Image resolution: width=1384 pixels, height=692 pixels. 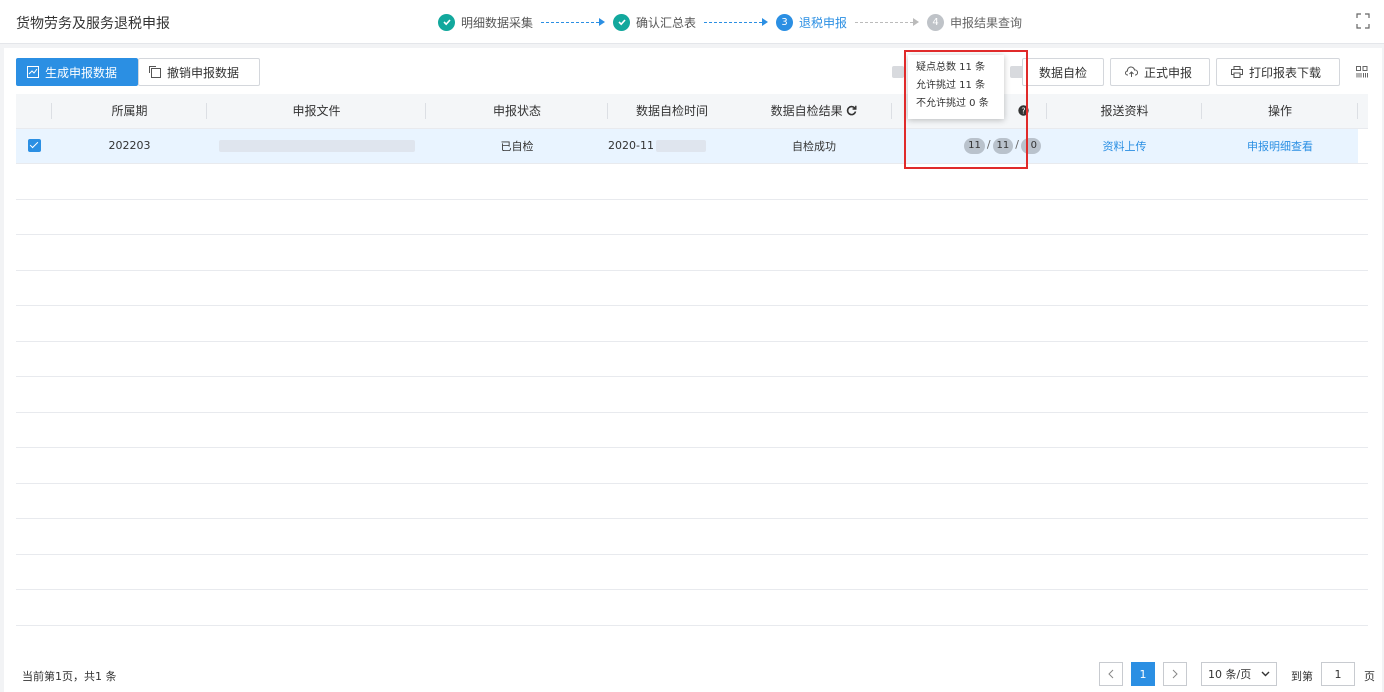 I want to click on doubt-denied-badge: 0, so click(x=1031, y=145).